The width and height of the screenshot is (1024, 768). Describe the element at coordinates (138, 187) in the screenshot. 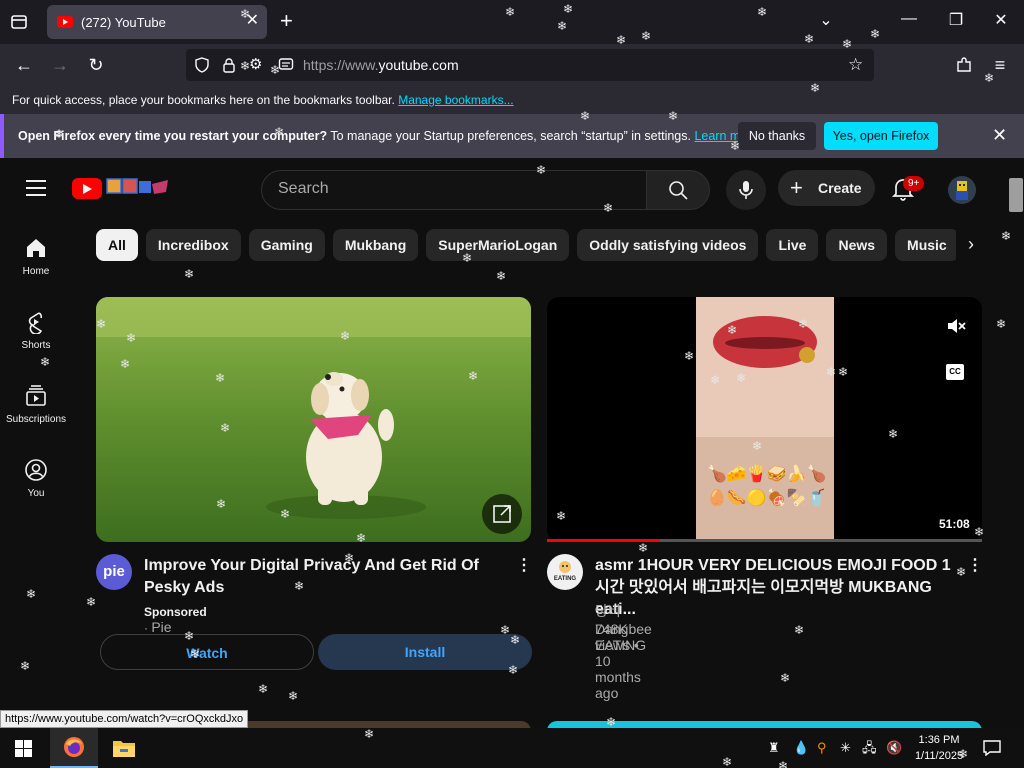

I see `youtube-doodle-icon` at that location.